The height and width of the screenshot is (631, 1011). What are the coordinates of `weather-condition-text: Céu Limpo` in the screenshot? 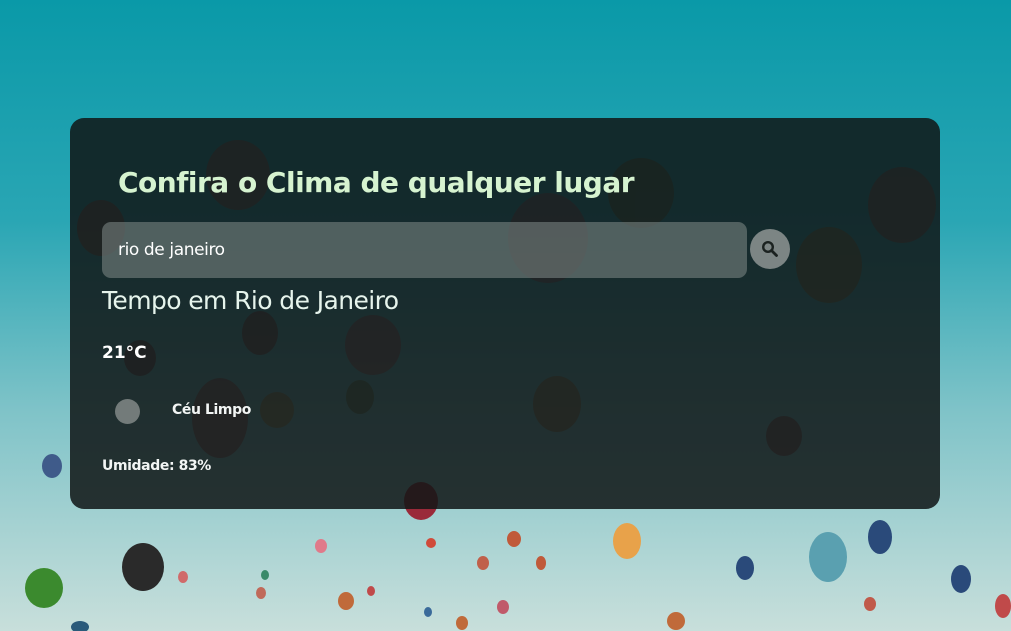 It's located at (211, 410).